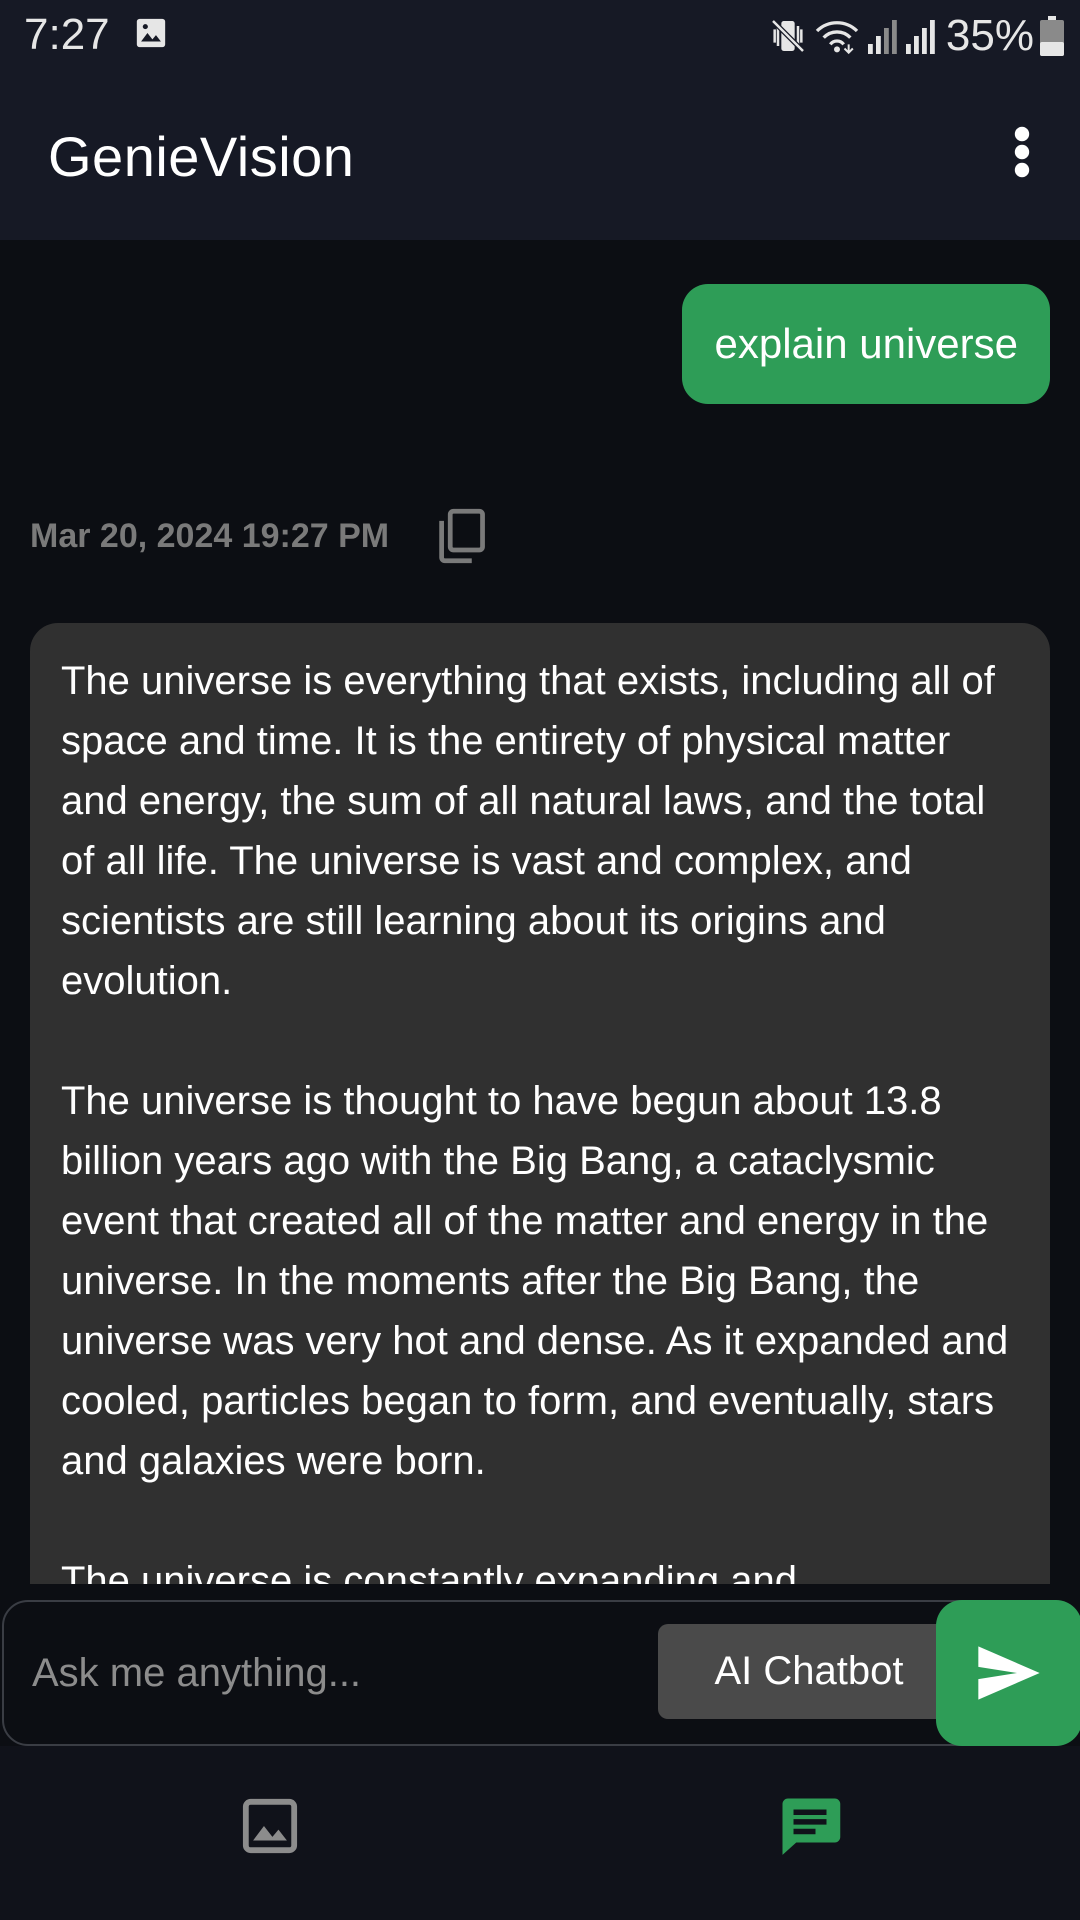 This screenshot has height=1920, width=1080. I want to click on message-meta: Mar 20, 2024 19:27 PM, so click(258, 536).